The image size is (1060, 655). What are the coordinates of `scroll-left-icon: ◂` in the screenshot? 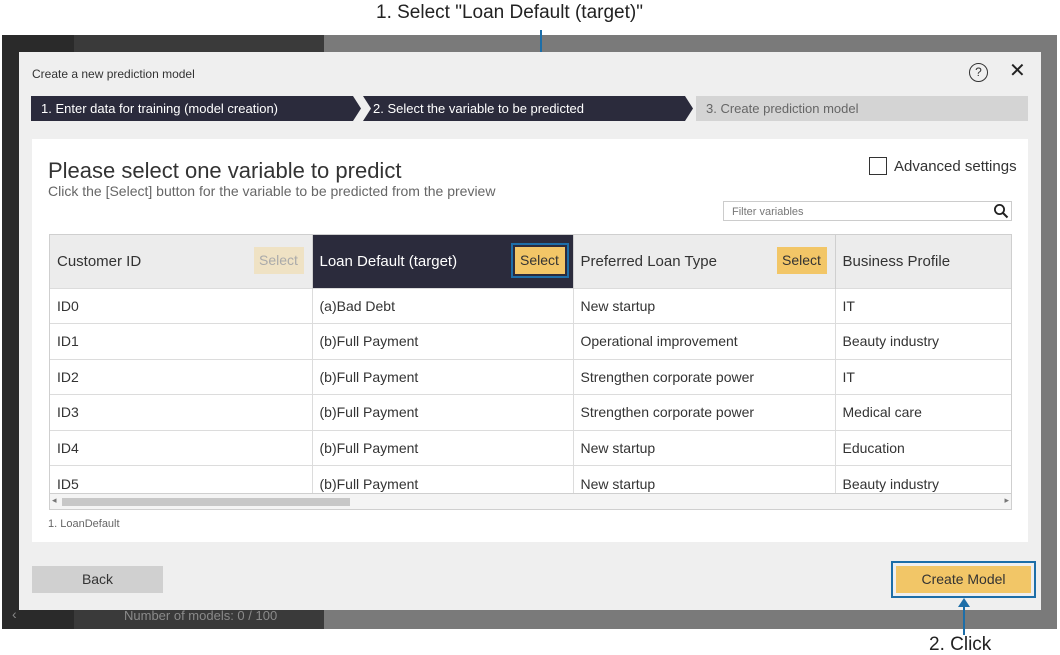 It's located at (54, 500).